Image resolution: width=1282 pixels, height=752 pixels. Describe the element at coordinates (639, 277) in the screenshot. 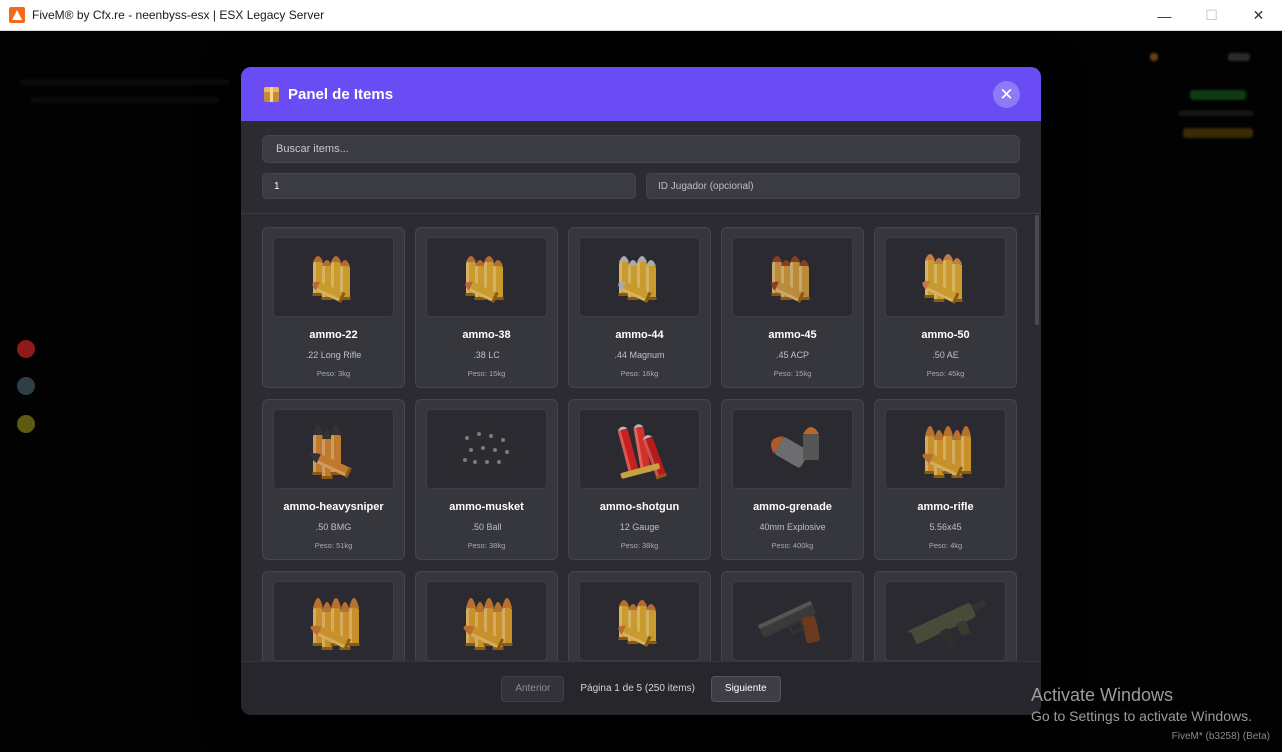

I see `magnum-rounds-icon` at that location.